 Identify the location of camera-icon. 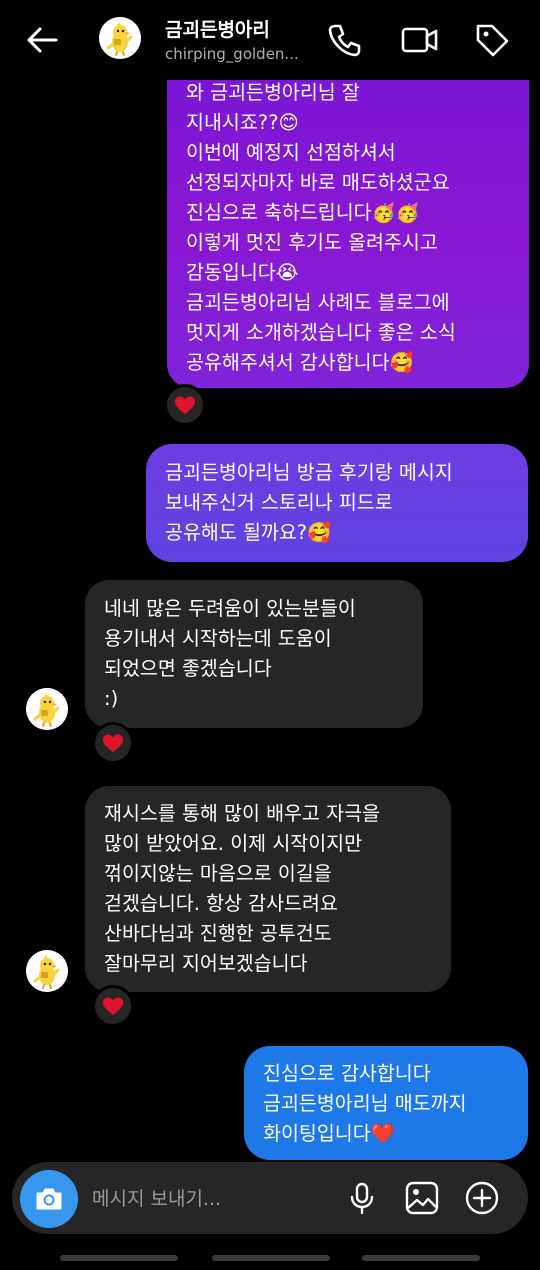
(49, 1199).